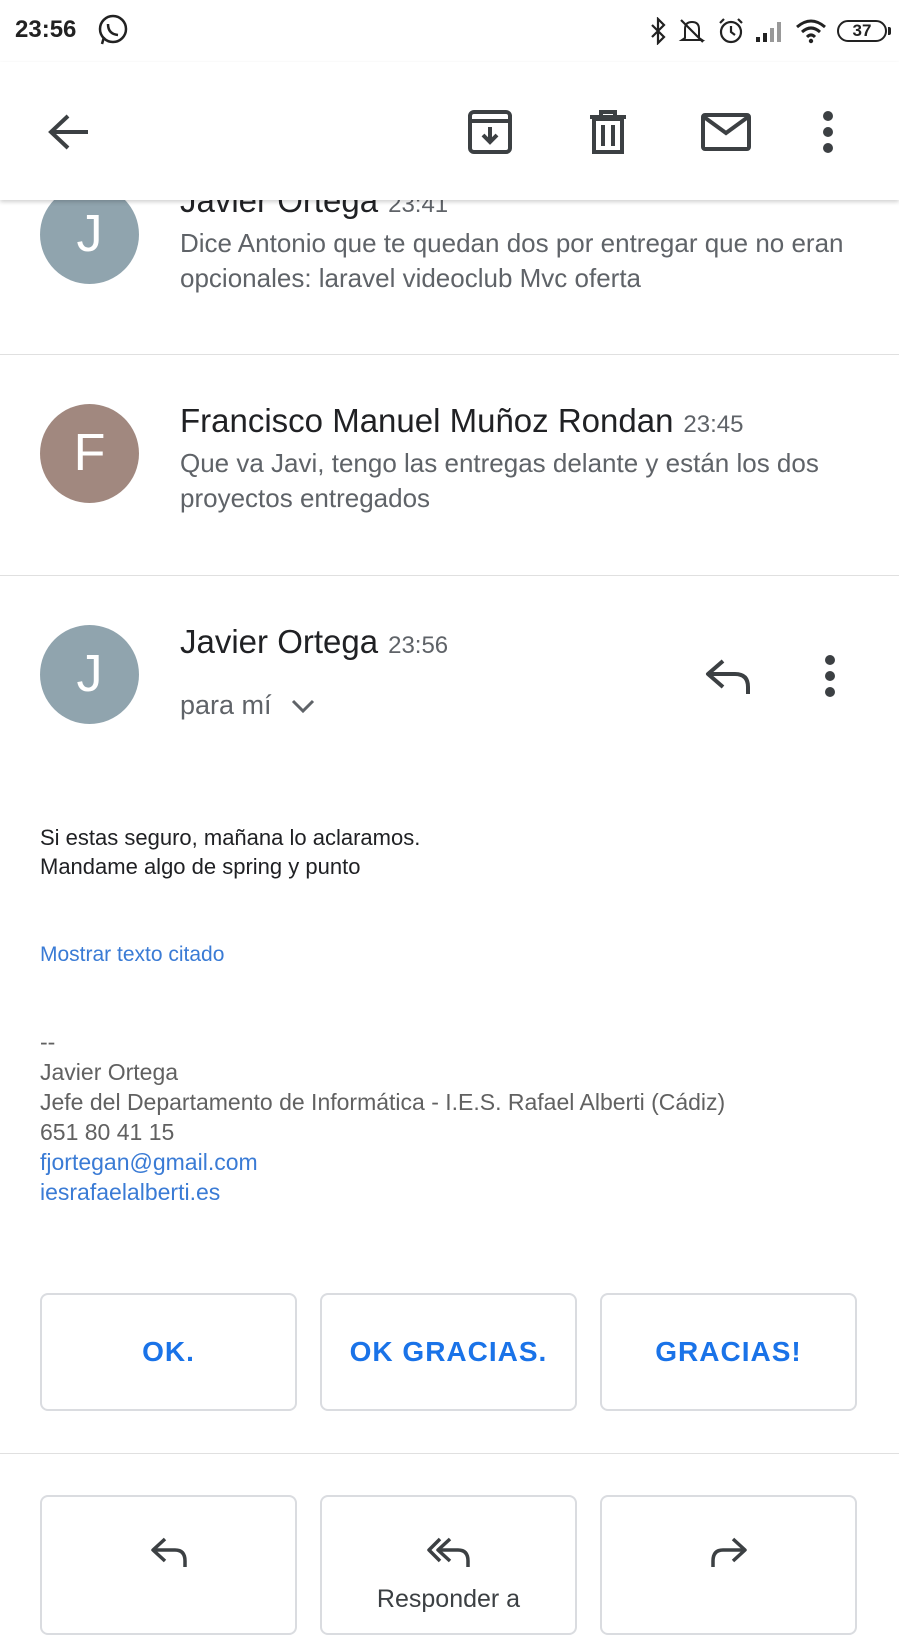 Image resolution: width=899 pixels, height=1635 pixels. Describe the element at coordinates (132, 955) in the screenshot. I see `show-quoted-text-link: Mostrar texto citado` at that location.